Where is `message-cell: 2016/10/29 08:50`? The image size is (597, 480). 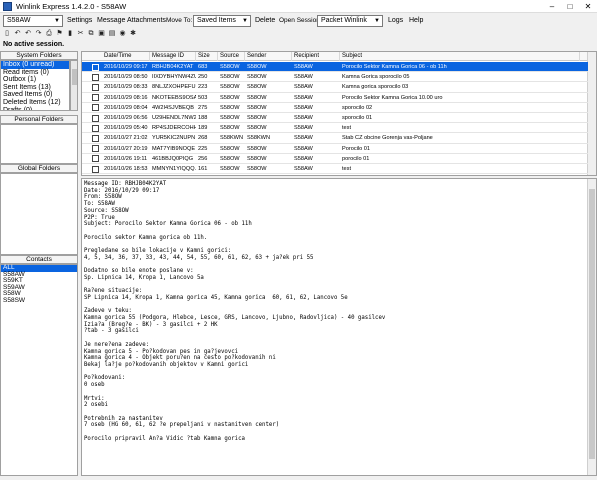 message-cell: 2016/10/29 08:50 is located at coordinates (126, 77).